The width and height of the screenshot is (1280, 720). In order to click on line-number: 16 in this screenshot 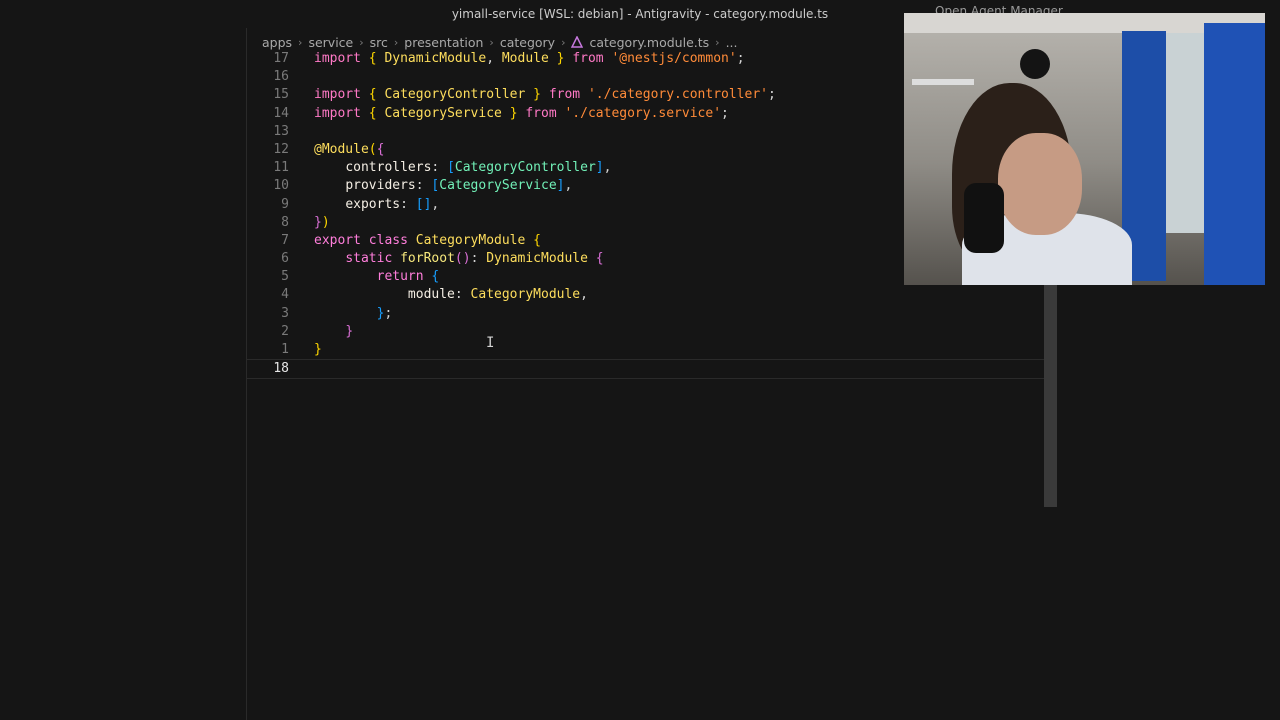, I will do `click(281, 77)`.